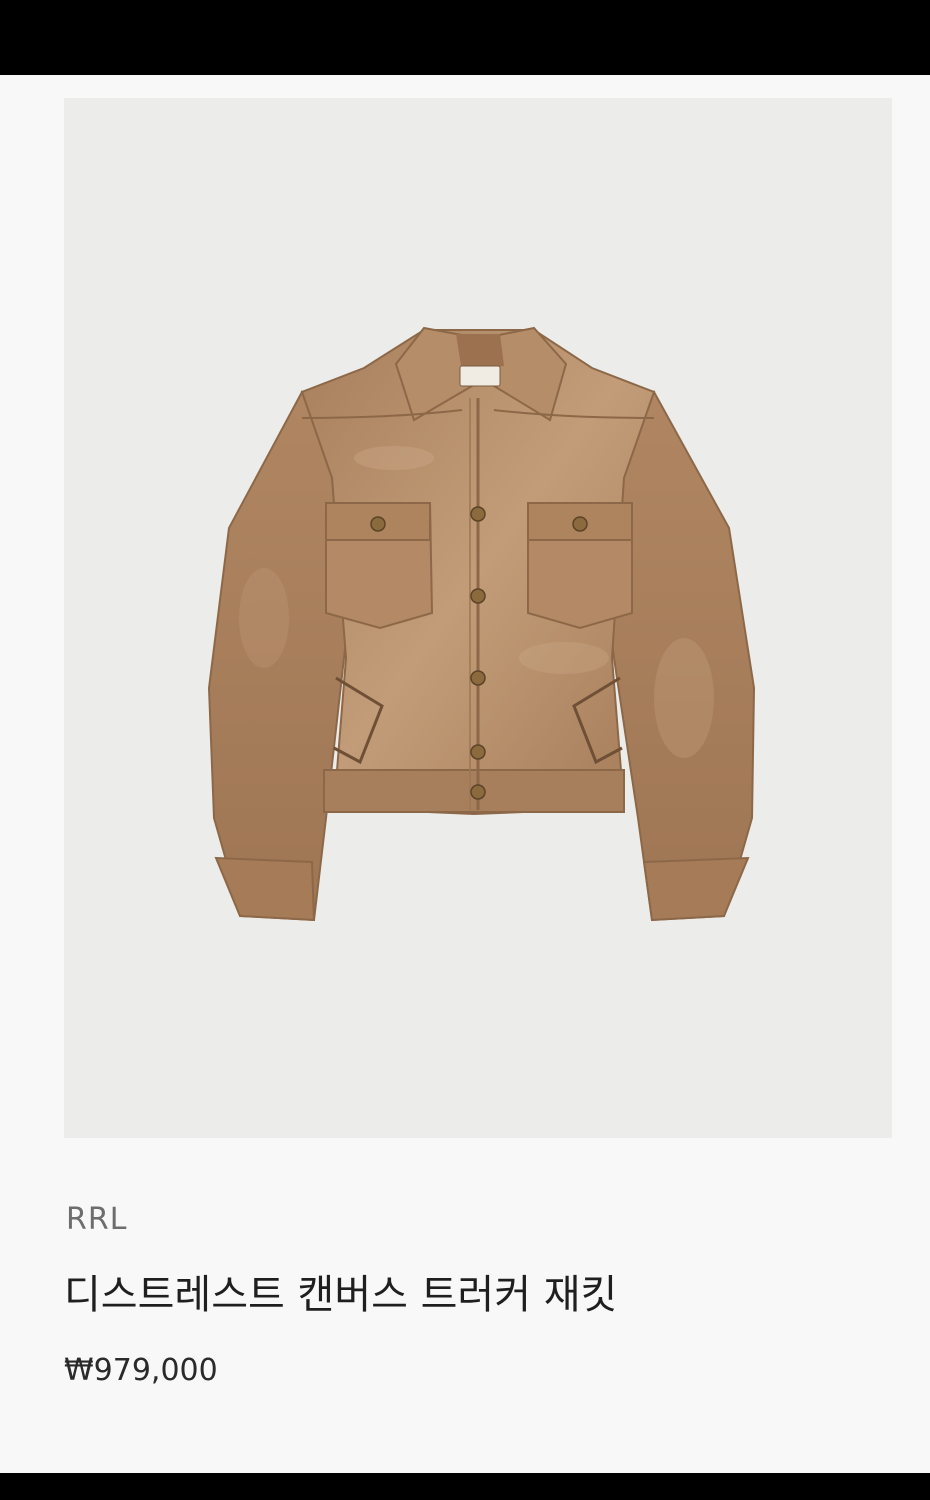 The image size is (930, 1500). I want to click on brand-name: RRL, so click(96, 1219).